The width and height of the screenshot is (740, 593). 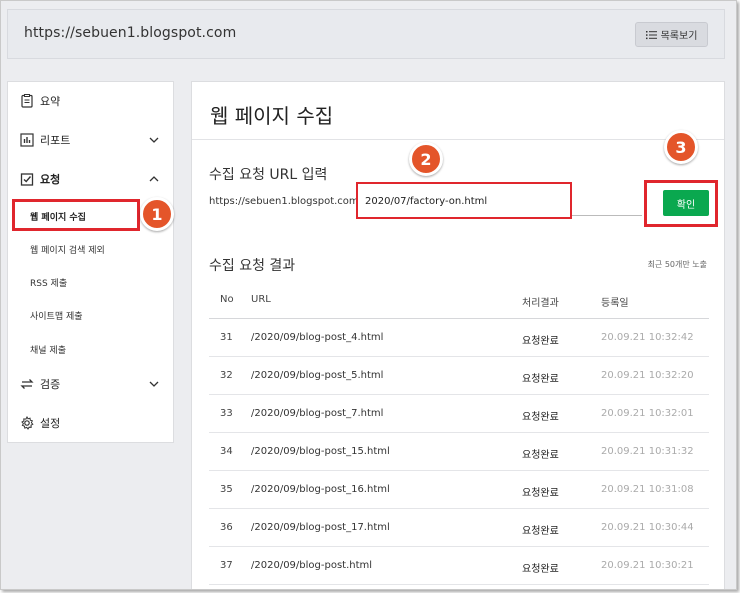 I want to click on top-bar: https://sebuen1.blogspot.com 목록보기, so click(x=366, y=34).